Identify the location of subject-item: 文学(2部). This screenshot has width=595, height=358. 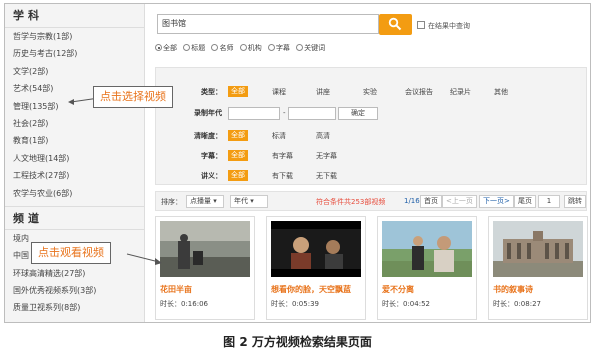
(74, 71).